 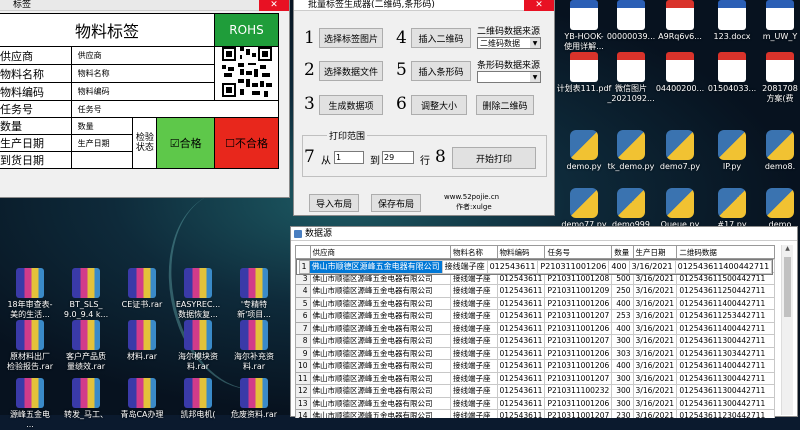 What do you see at coordinates (334, 203) in the screenshot?
I see `import-layout-button: 导入布局` at bounding box center [334, 203].